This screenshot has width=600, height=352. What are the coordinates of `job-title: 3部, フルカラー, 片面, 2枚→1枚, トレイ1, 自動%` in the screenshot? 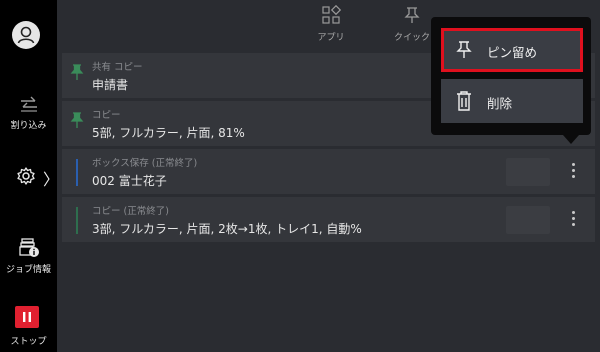 It's located at (227, 229).